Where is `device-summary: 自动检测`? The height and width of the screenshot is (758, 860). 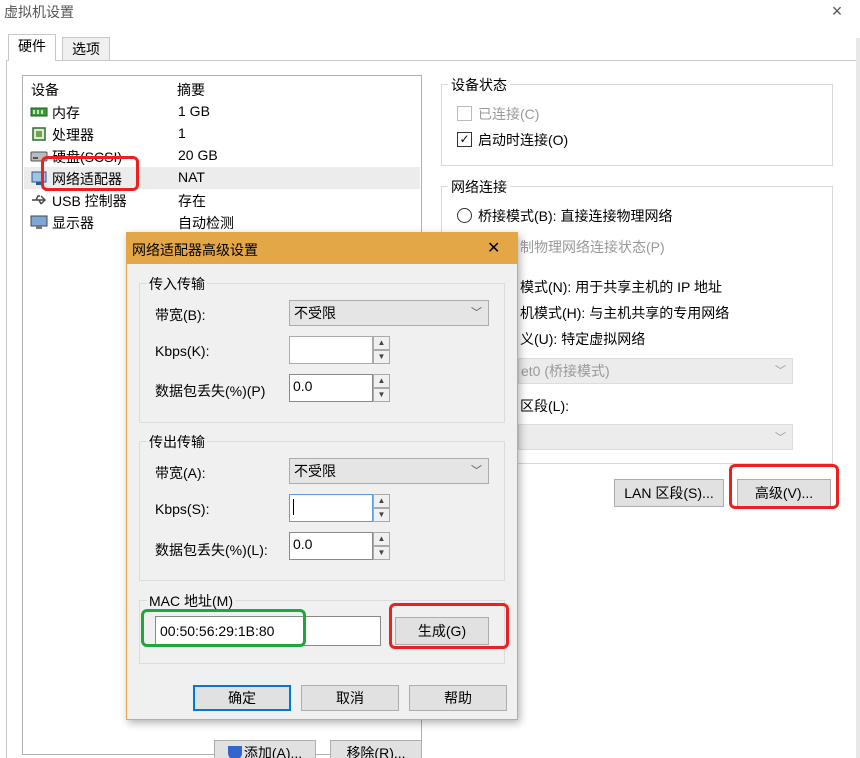
device-summary: 自动检测 is located at coordinates (206, 223).